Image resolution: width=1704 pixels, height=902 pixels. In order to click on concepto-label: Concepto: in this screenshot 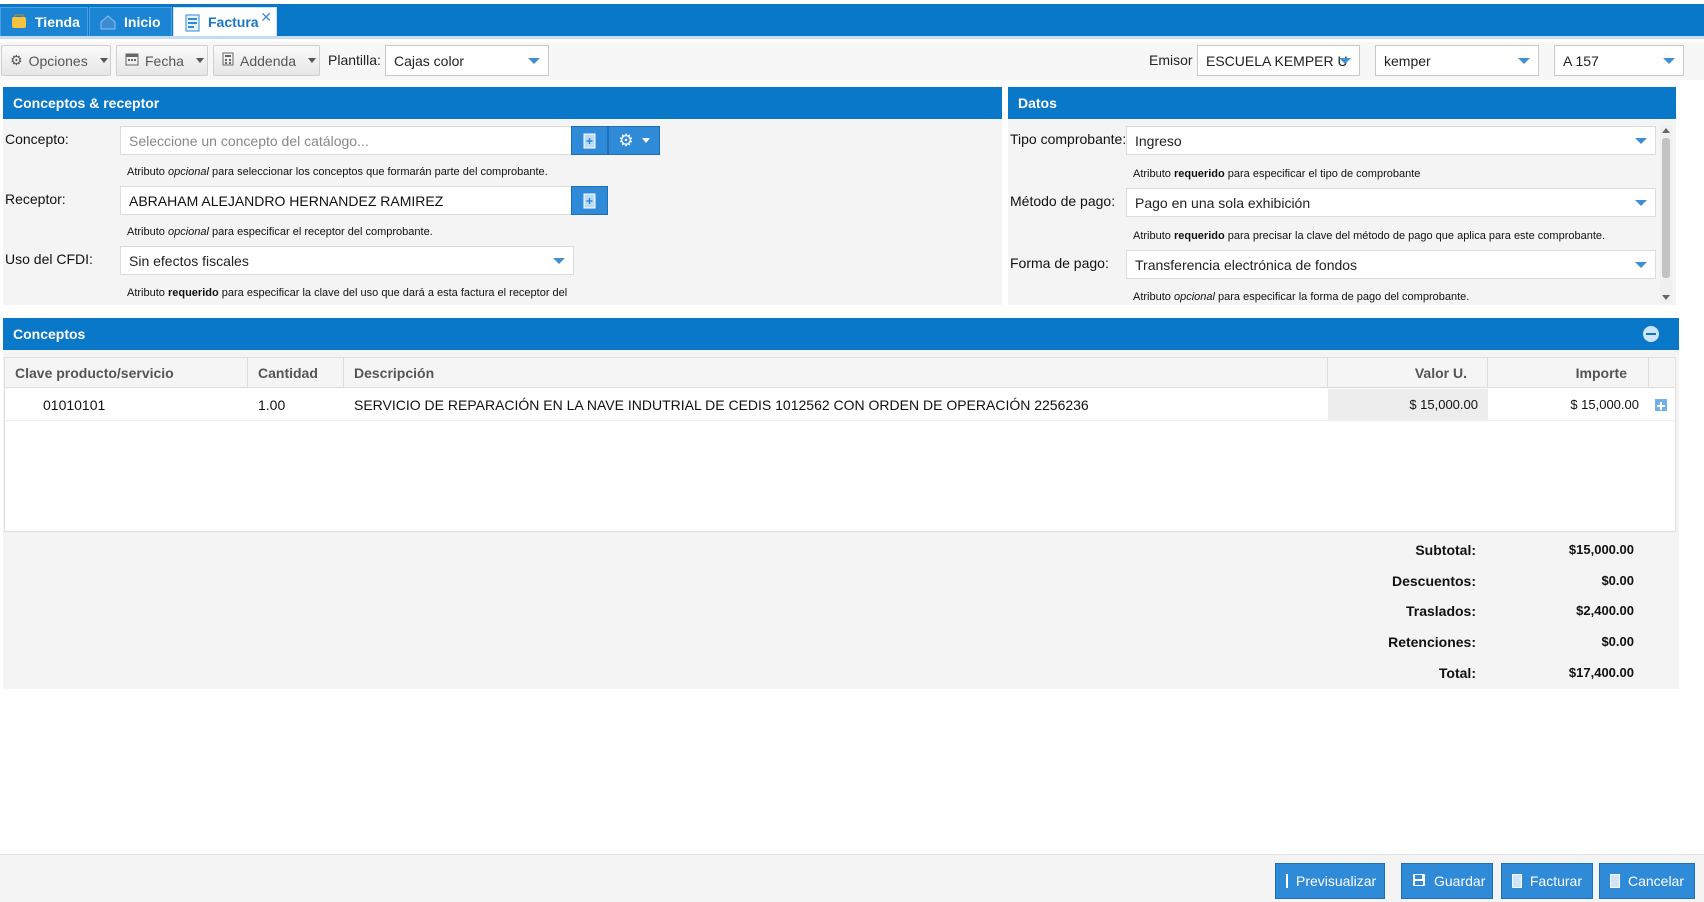, I will do `click(37, 139)`.